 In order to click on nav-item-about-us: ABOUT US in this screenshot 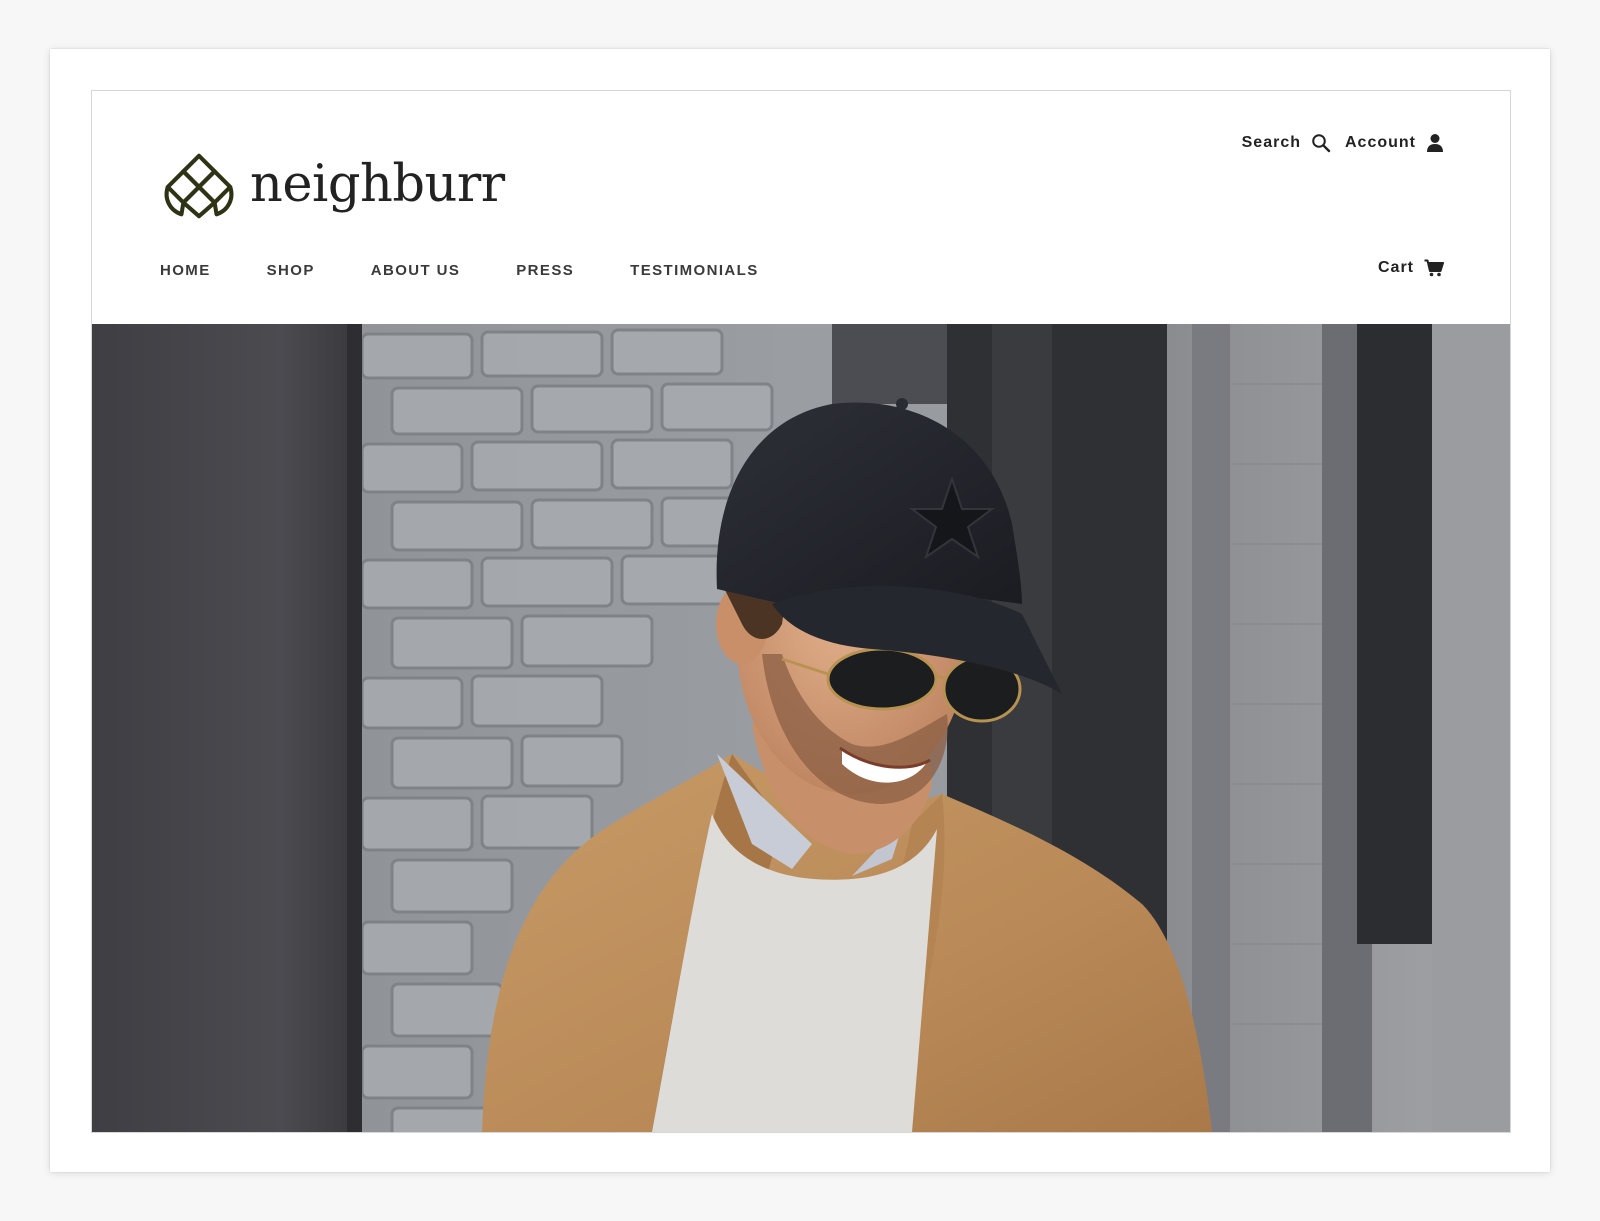, I will do `click(416, 270)`.